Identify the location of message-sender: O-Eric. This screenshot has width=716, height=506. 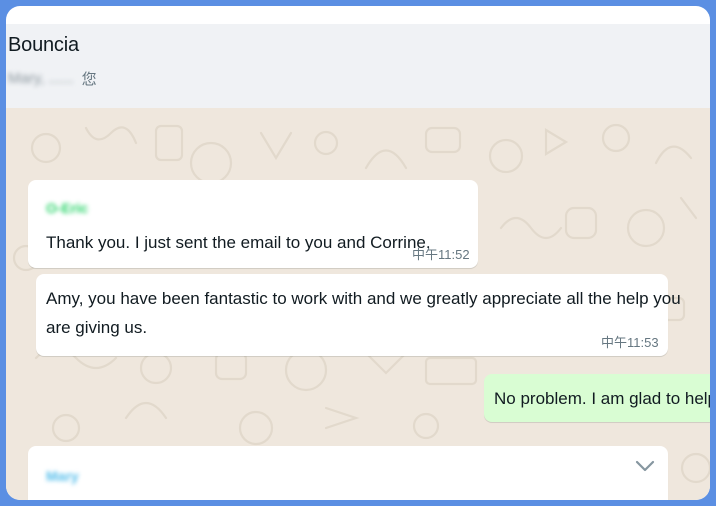
(67, 208).